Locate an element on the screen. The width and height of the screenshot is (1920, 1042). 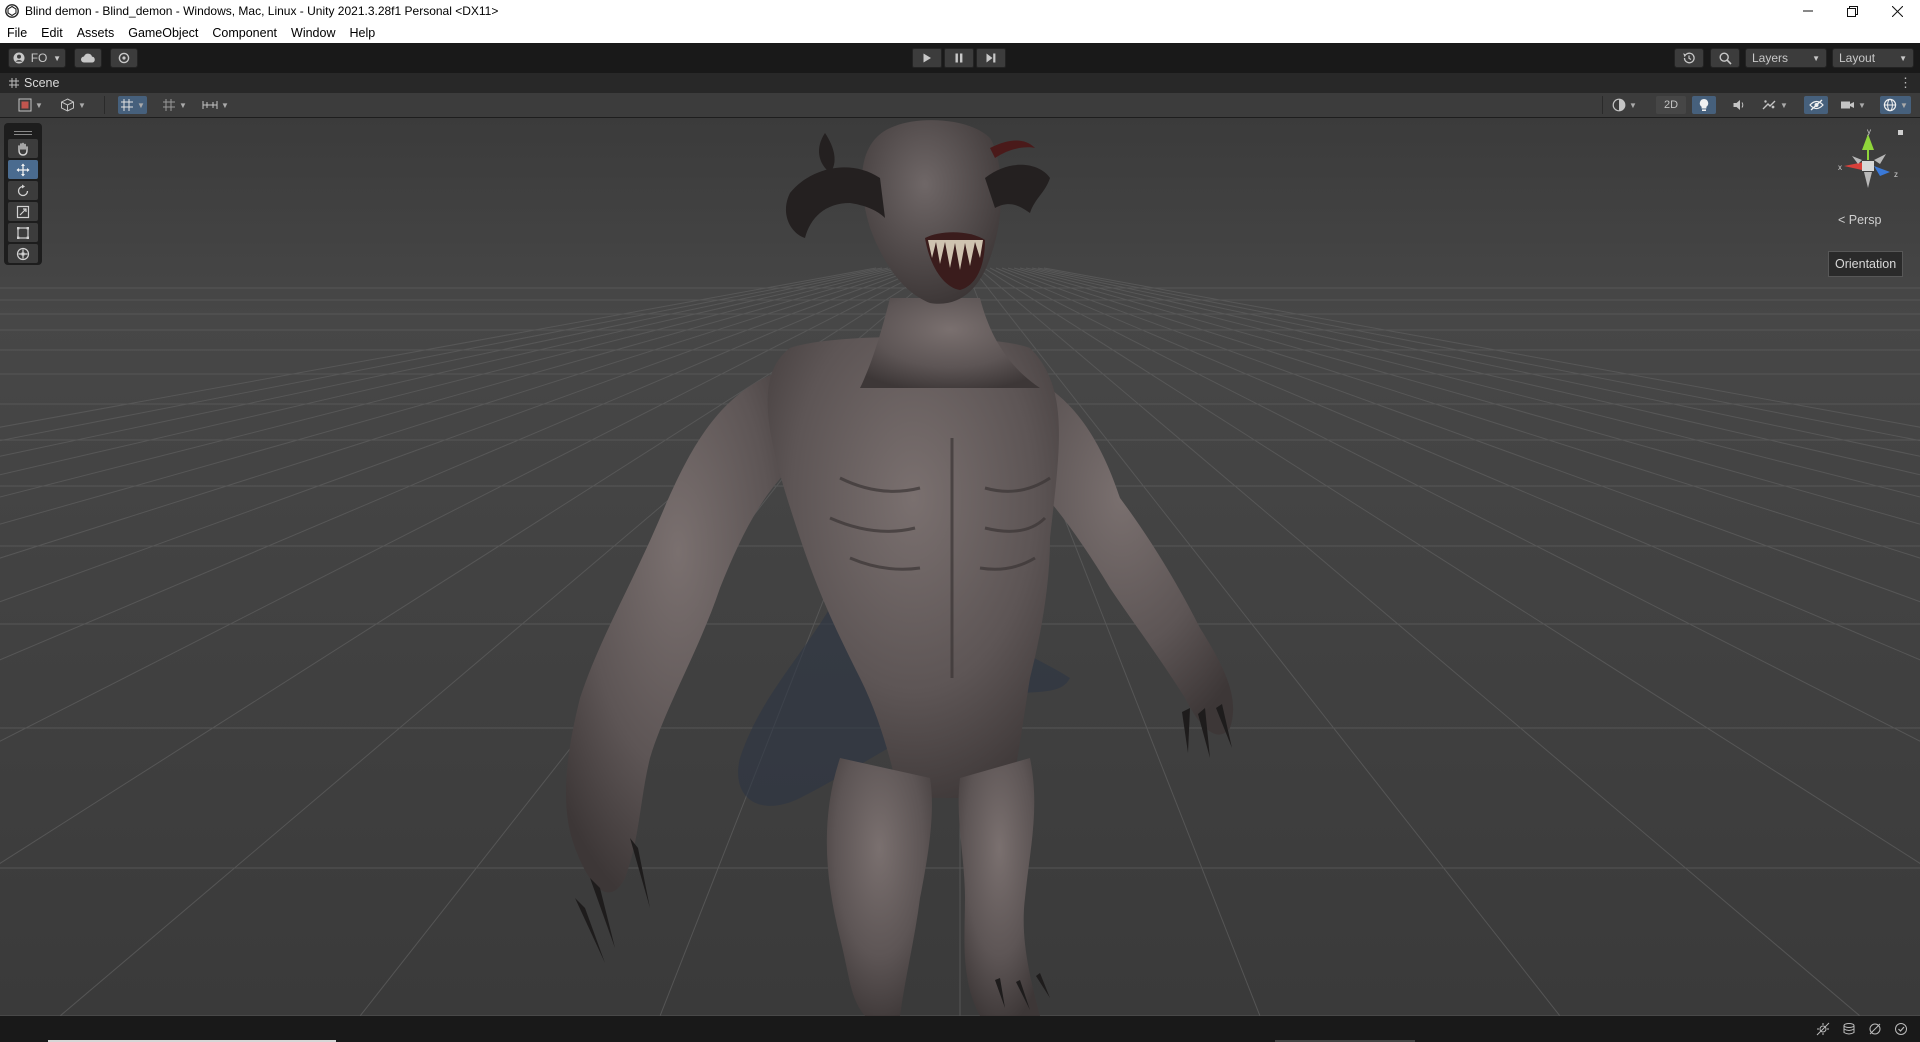
search-icon is located at coordinates (1725, 58).